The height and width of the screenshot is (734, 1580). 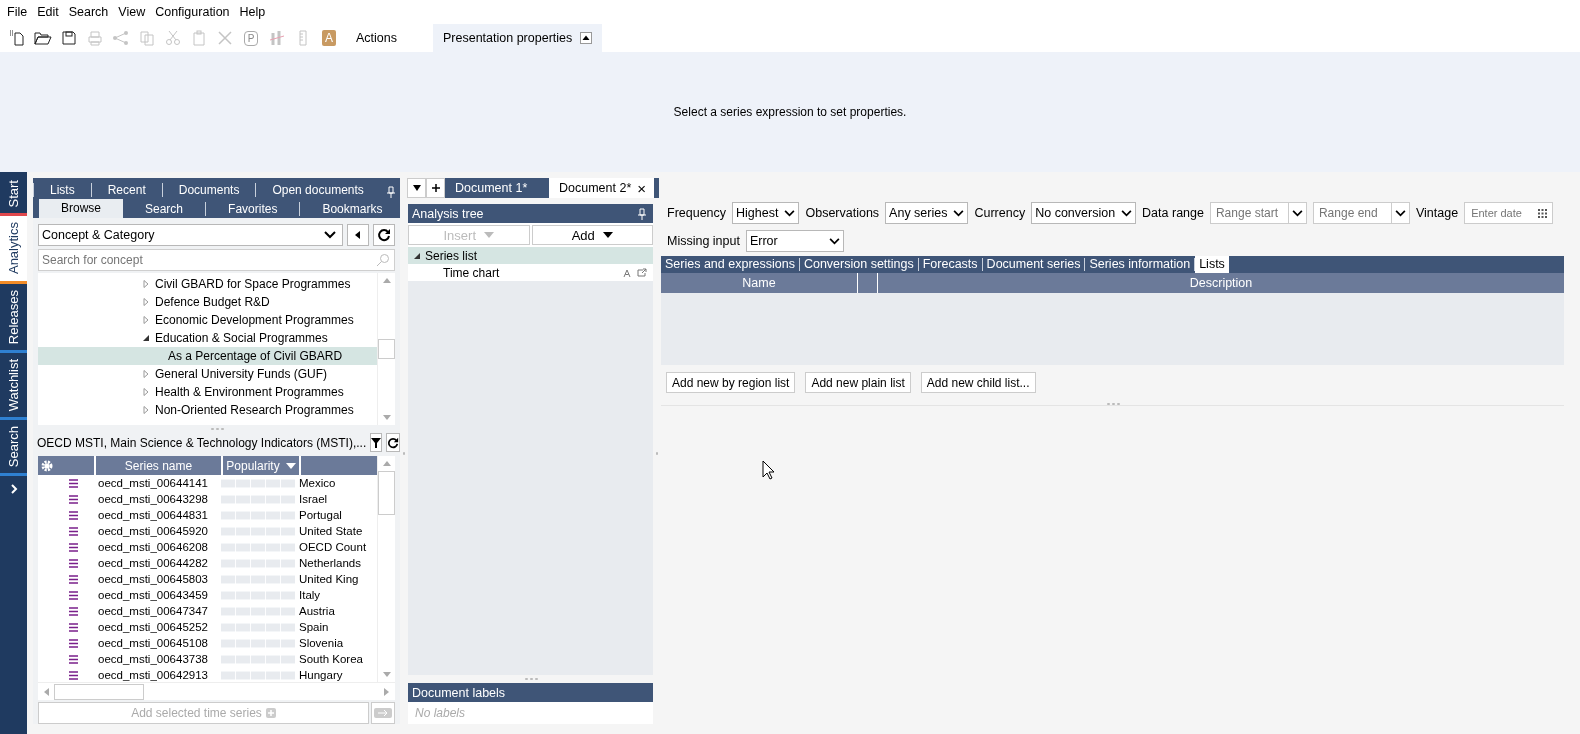 I want to click on date-field: Enter date, so click(x=1509, y=213).